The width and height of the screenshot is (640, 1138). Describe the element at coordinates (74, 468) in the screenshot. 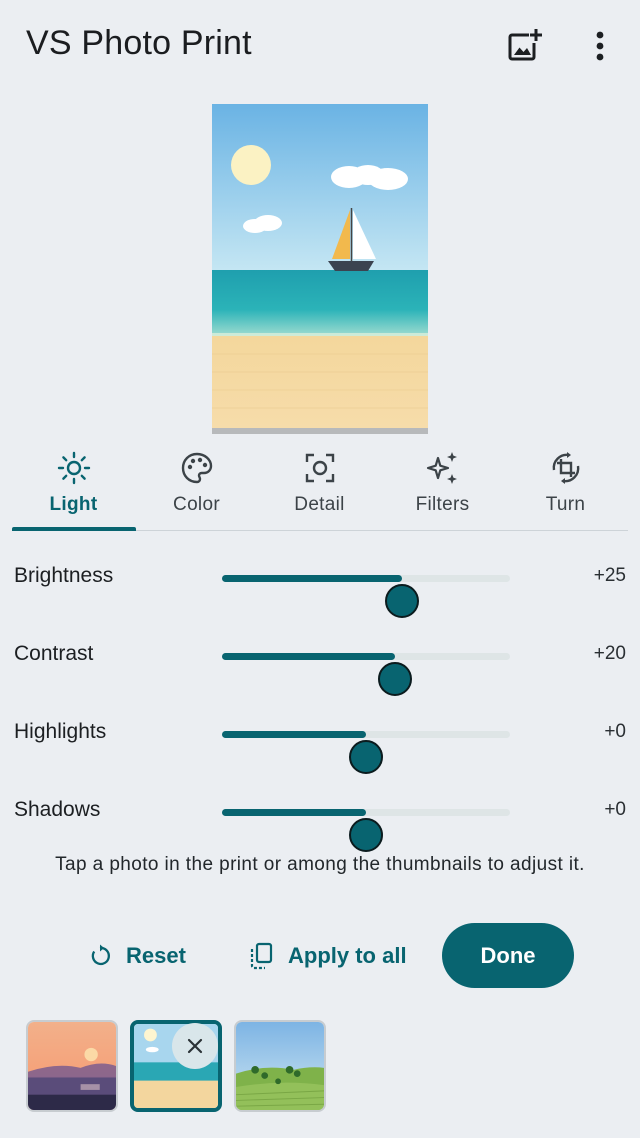

I see `sun-icon` at that location.